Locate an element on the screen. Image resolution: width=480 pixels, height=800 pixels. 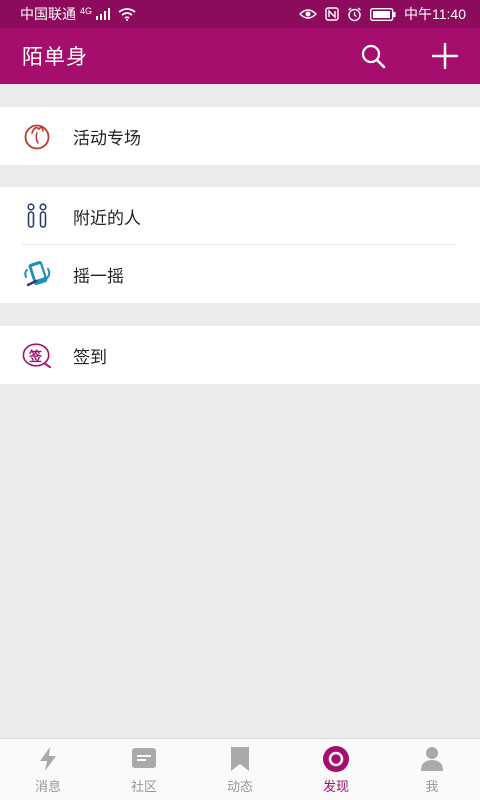
tab-label: 发现 is located at coordinates (335, 786).